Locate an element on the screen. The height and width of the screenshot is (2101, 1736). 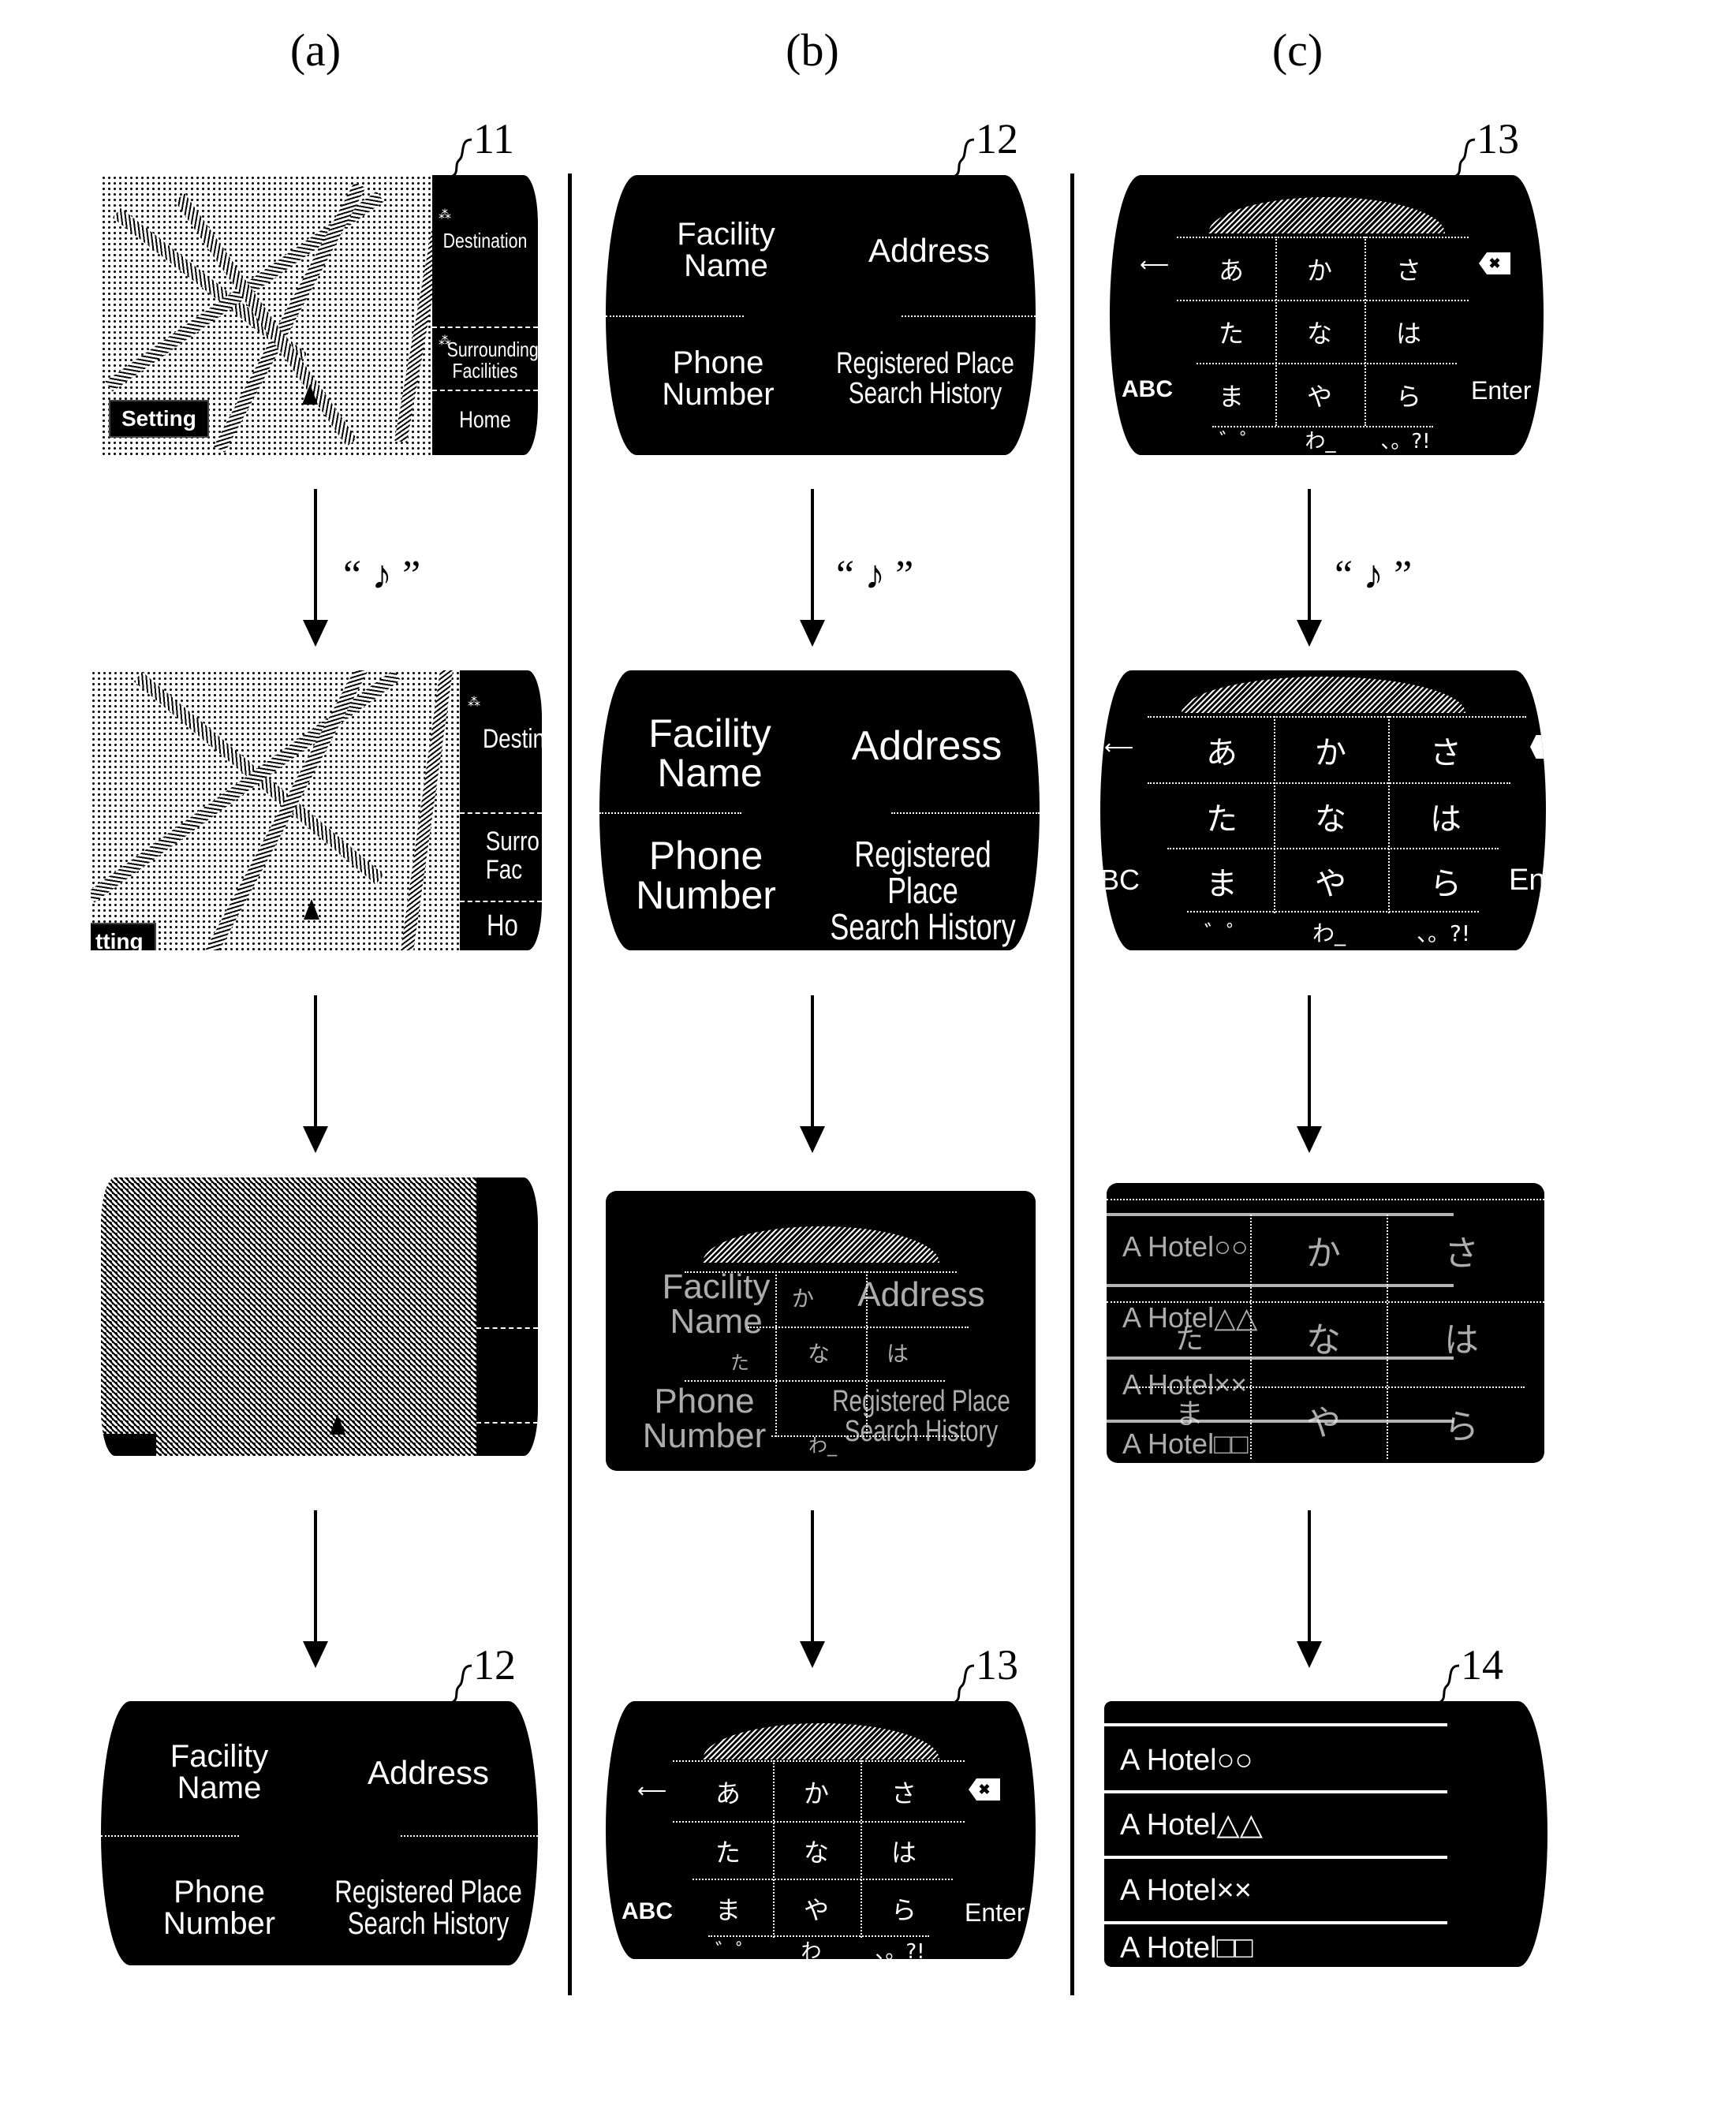
leader-line-icon is located at coordinates (964, 1684).